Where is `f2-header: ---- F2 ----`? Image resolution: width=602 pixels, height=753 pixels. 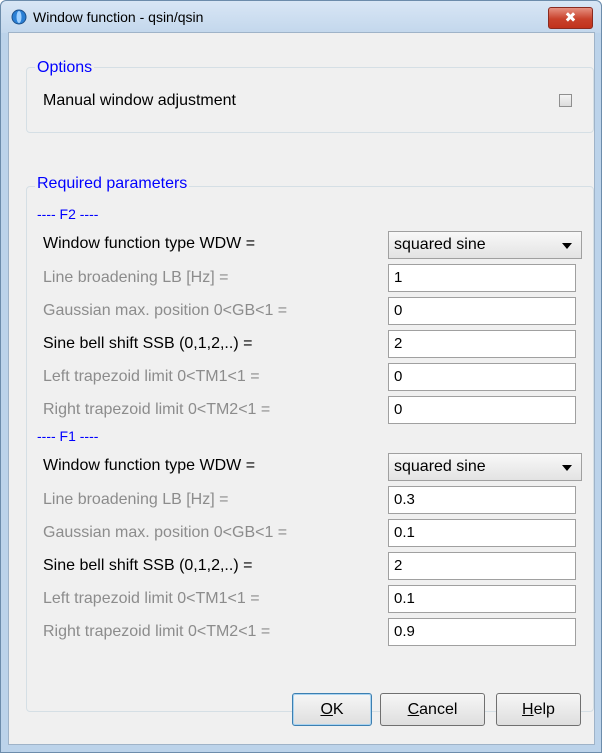
f2-header: ---- F2 ---- is located at coordinates (68, 214).